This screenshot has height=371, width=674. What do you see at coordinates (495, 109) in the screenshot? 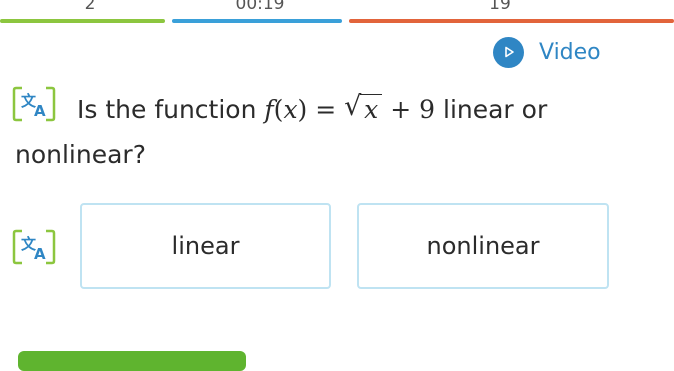
I see `question-line1-end: linear or` at bounding box center [495, 109].